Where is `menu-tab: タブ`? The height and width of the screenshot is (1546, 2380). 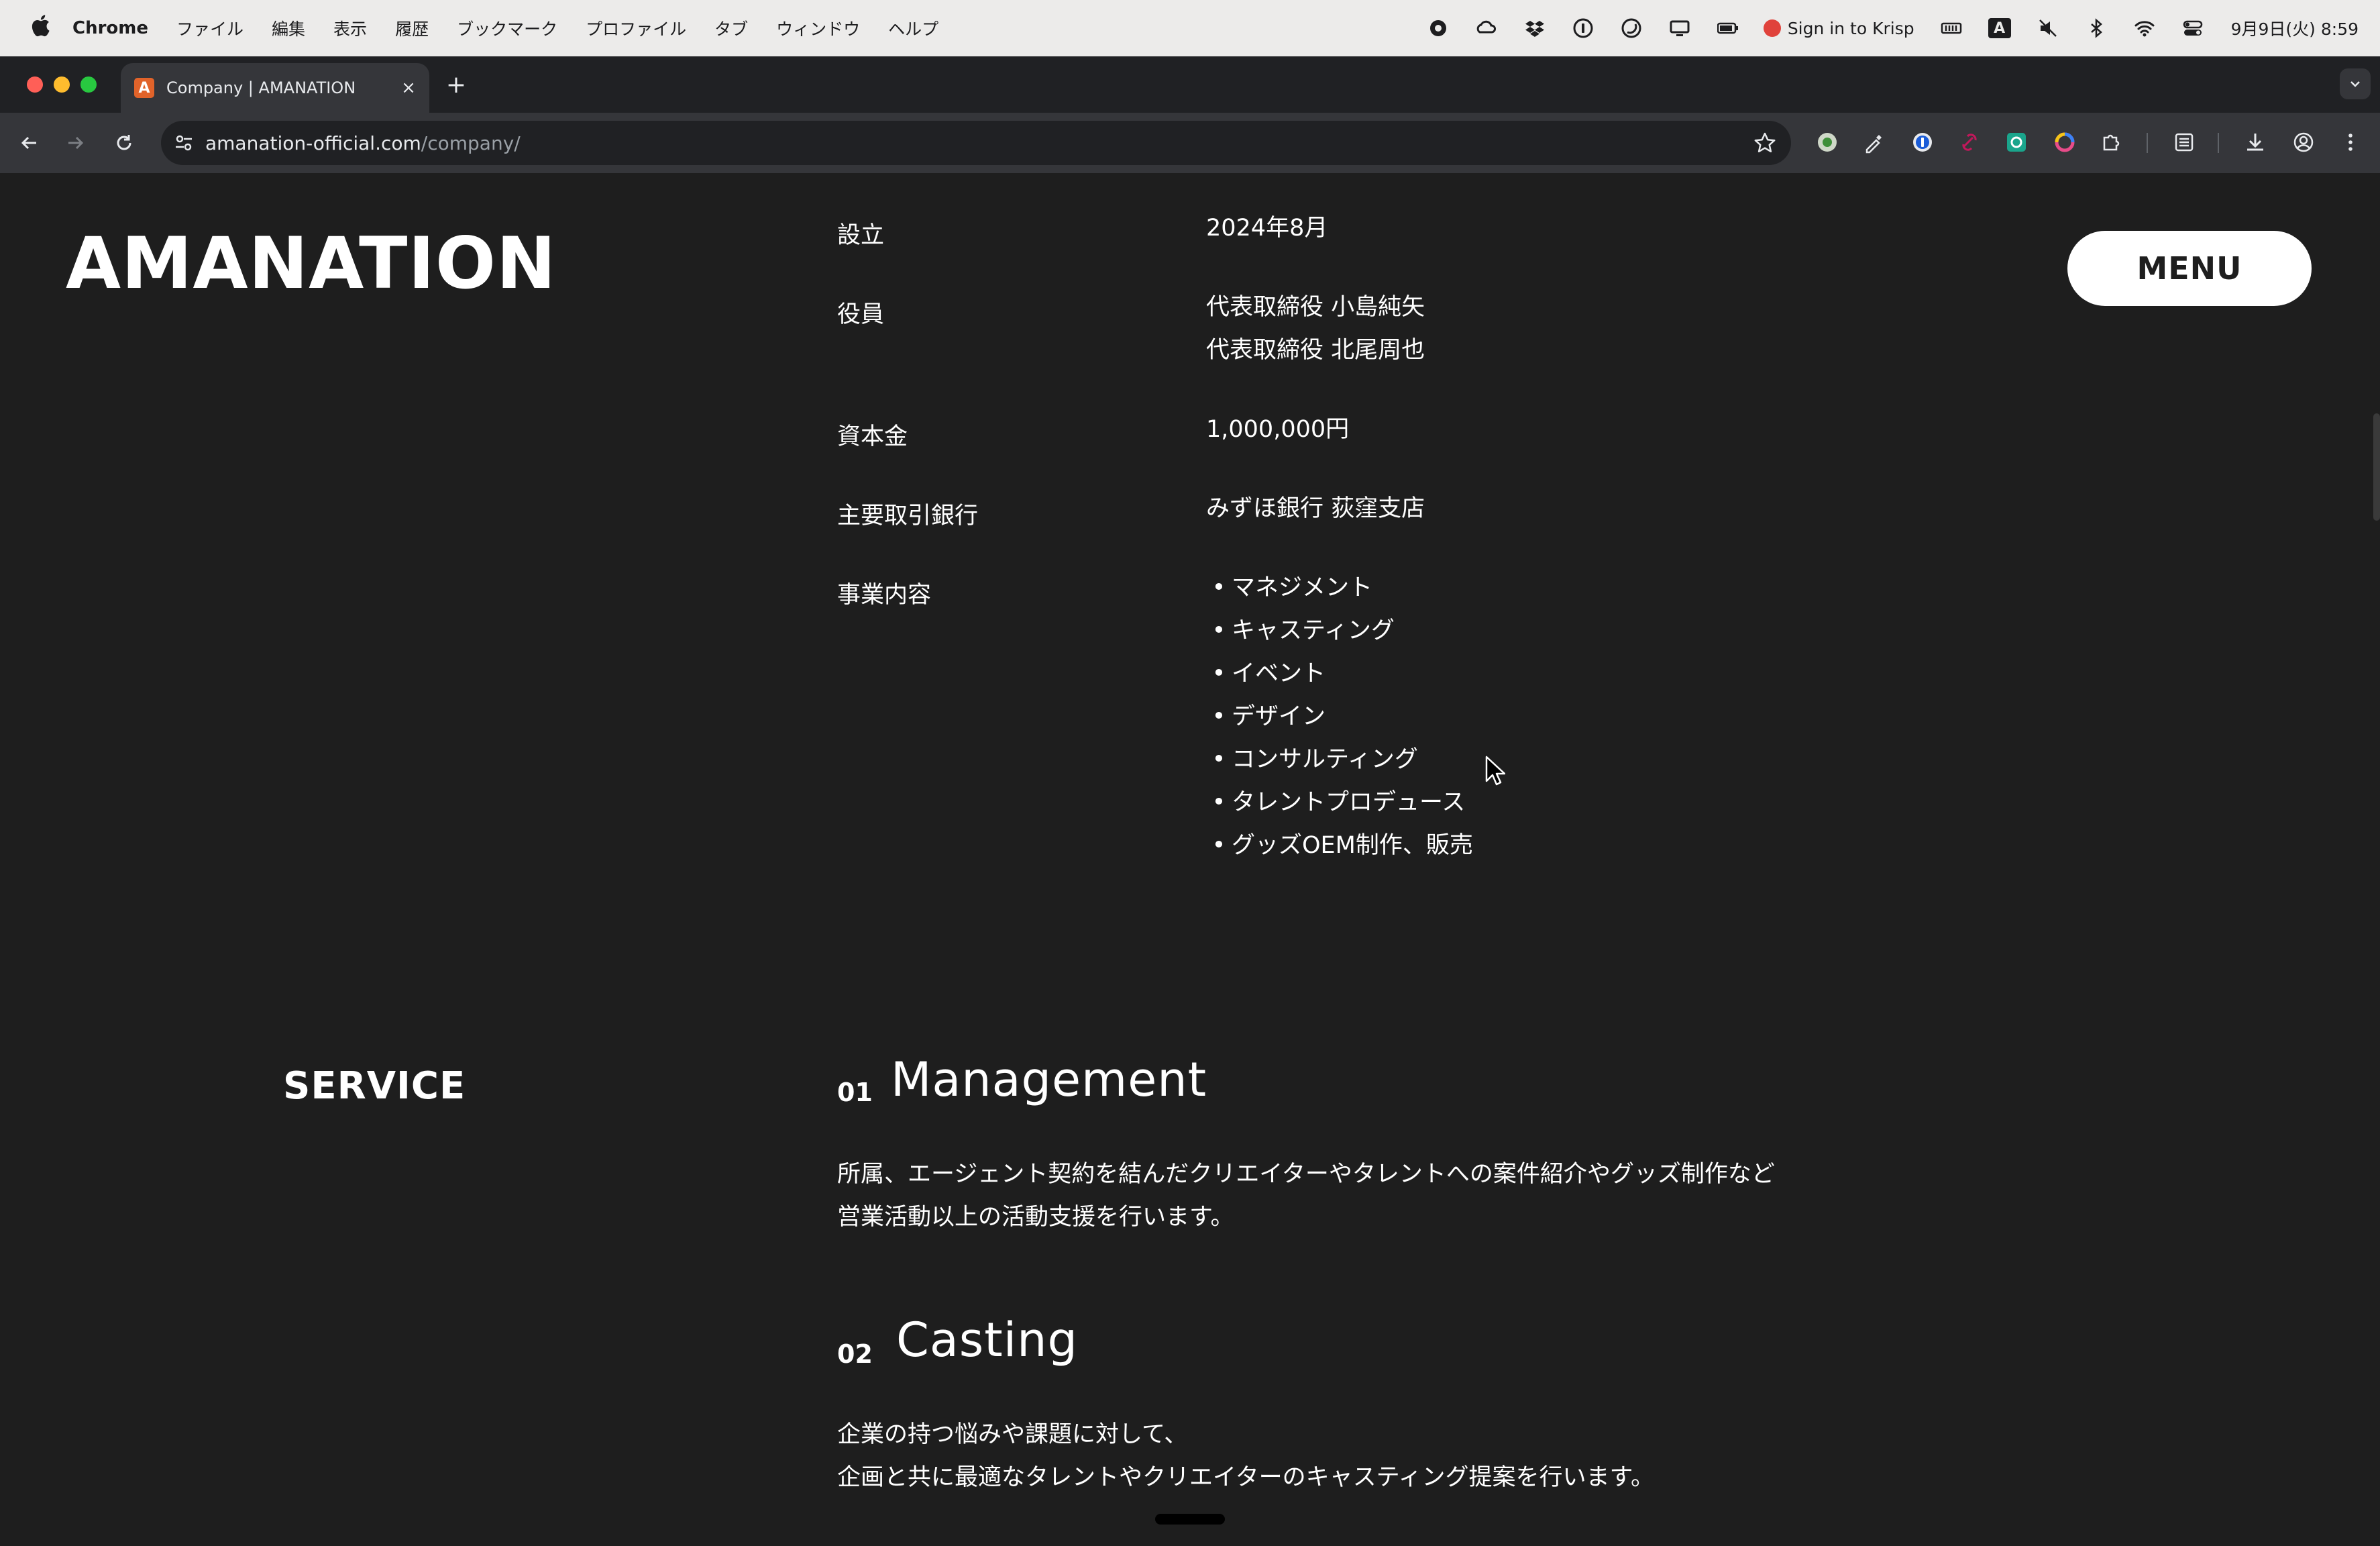 menu-tab: タブ is located at coordinates (731, 28).